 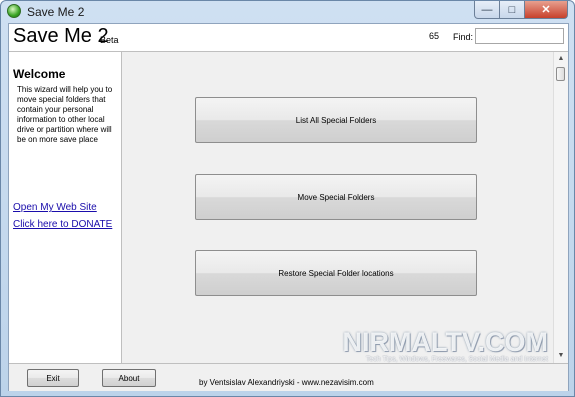 I want to click on item-count: 65, so click(x=434, y=36).